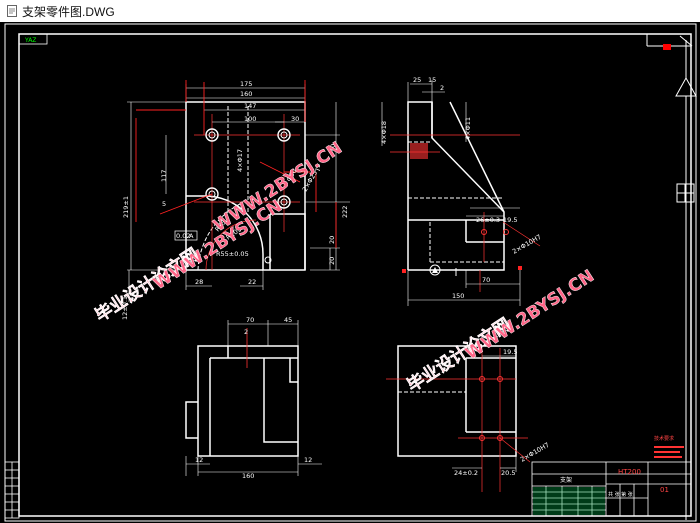  Describe the element at coordinates (218, 245) in the screenshot. I see `watermark-url-1: WWW.2BYSJ.CN` at that location.